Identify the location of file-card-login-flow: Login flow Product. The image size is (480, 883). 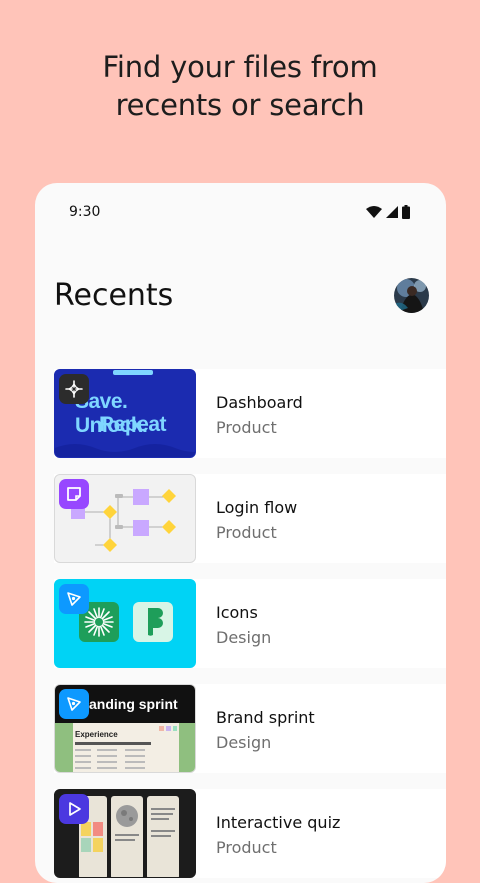
(250, 518).